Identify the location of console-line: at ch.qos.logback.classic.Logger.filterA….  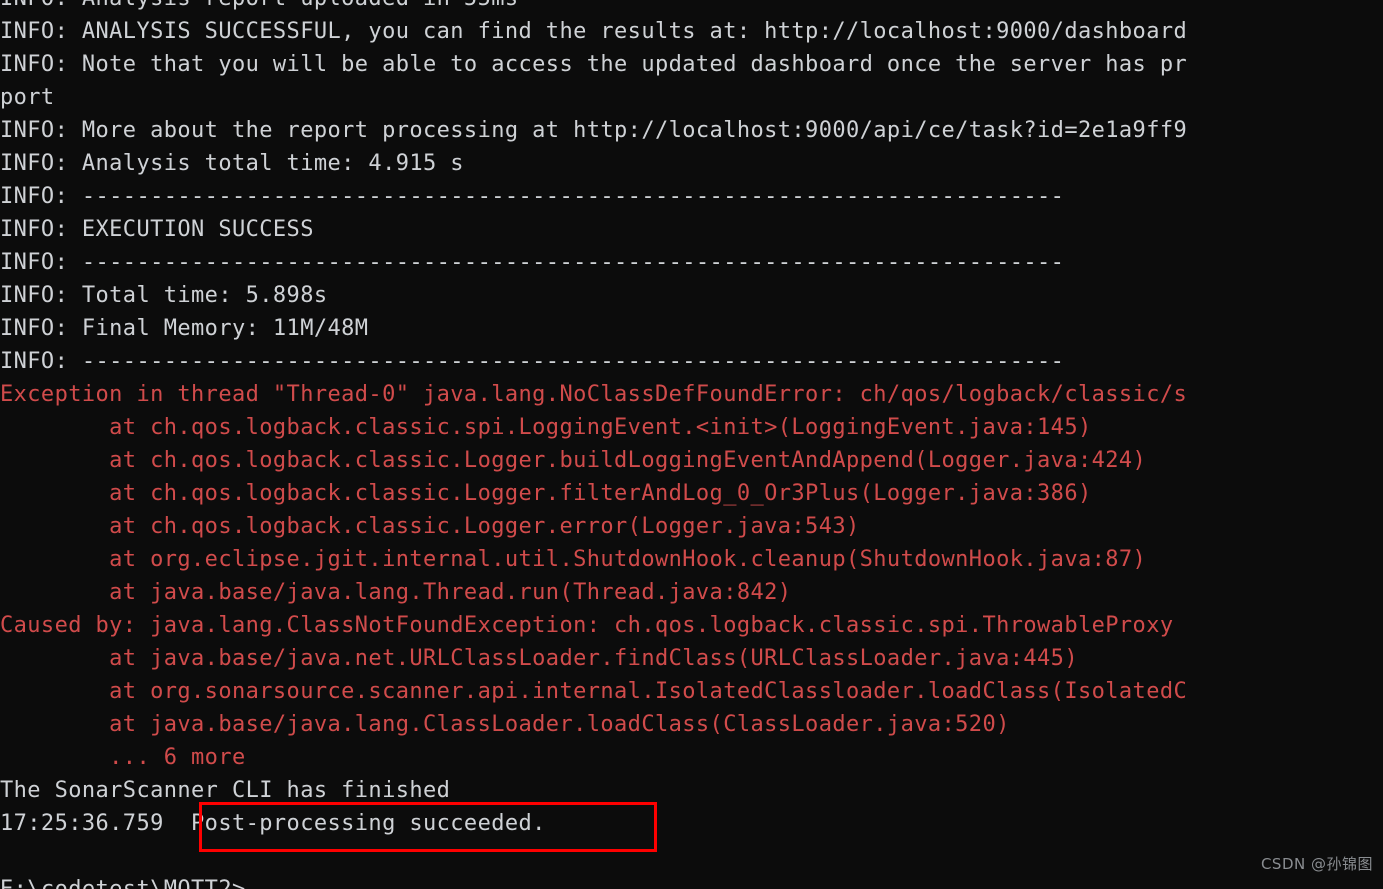
(546, 493).